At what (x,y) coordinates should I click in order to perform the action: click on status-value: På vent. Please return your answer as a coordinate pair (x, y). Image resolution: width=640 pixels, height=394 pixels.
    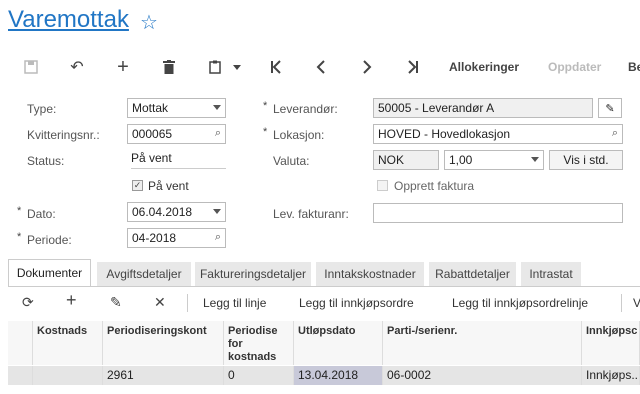
    Looking at the image, I should click on (178, 160).